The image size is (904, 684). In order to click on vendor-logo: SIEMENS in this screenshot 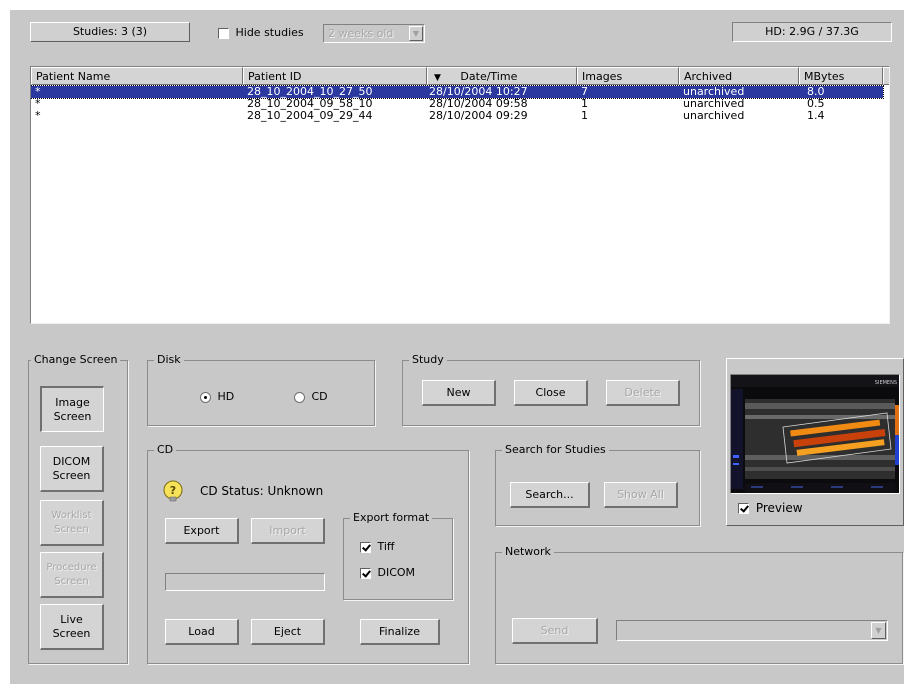, I will do `click(886, 383)`.